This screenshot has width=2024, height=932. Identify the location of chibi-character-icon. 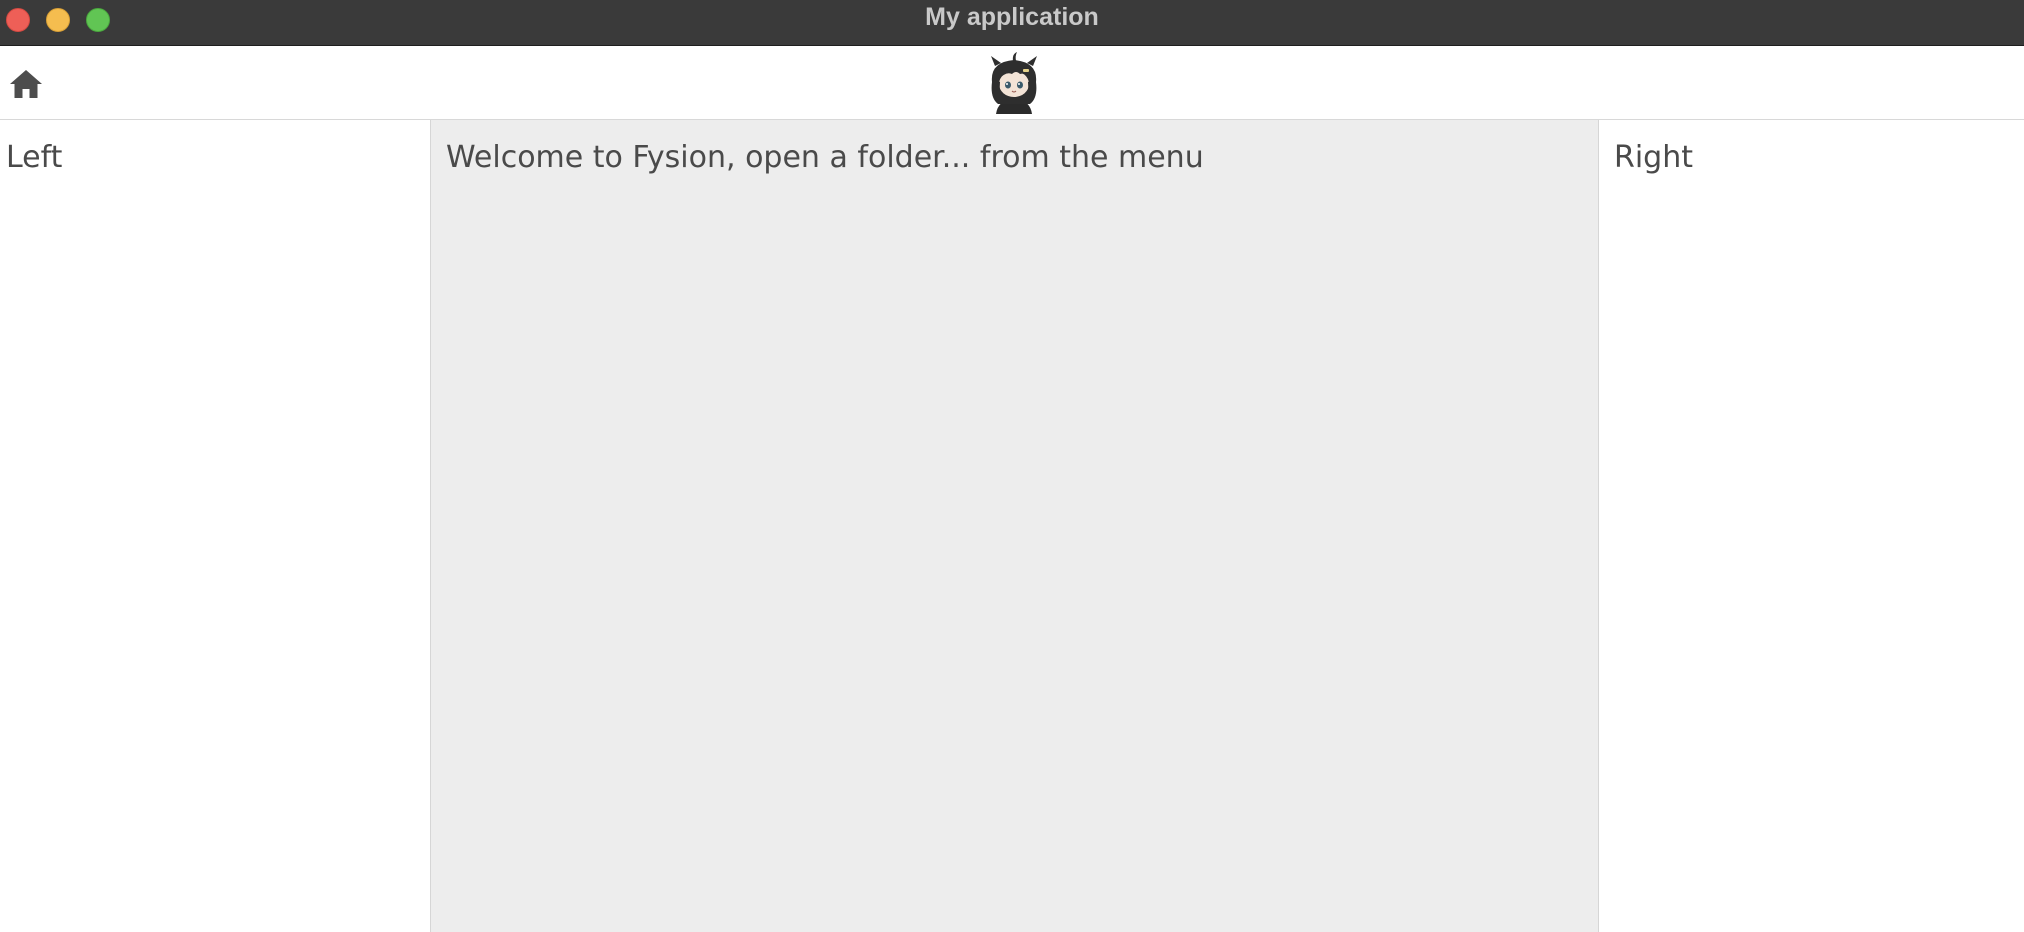
(1014, 83).